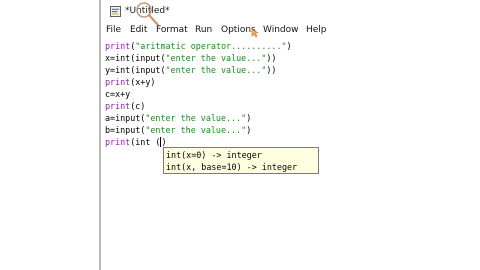  I want to click on code-line: b=input("enter the value..."), so click(178, 130).